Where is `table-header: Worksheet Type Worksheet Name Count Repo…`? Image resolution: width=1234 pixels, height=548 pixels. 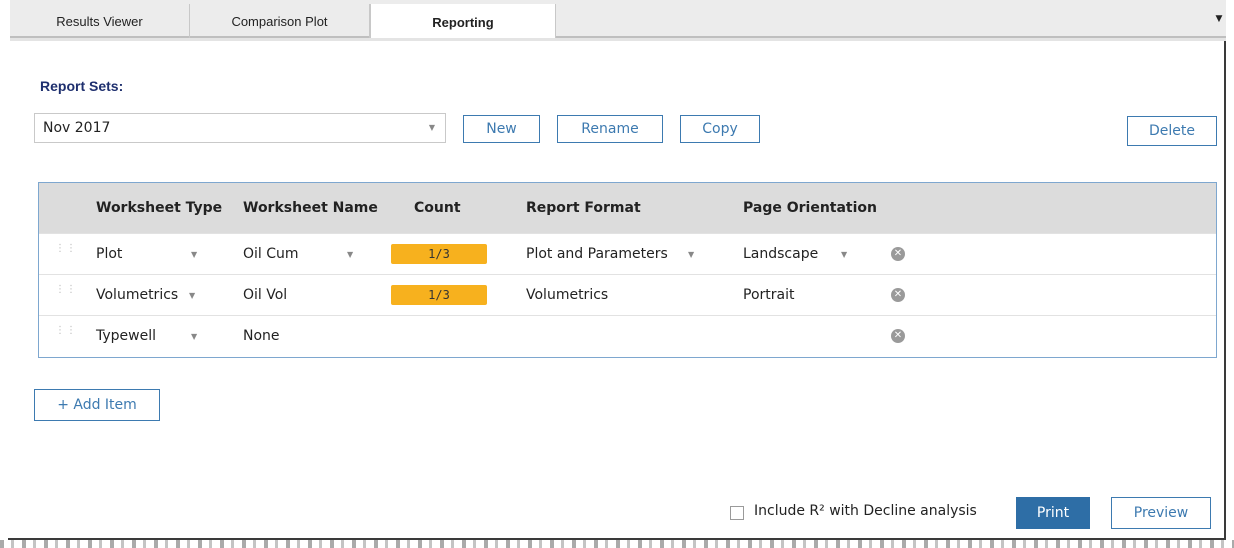 table-header: Worksheet Type Worksheet Name Count Repo… is located at coordinates (627, 208).